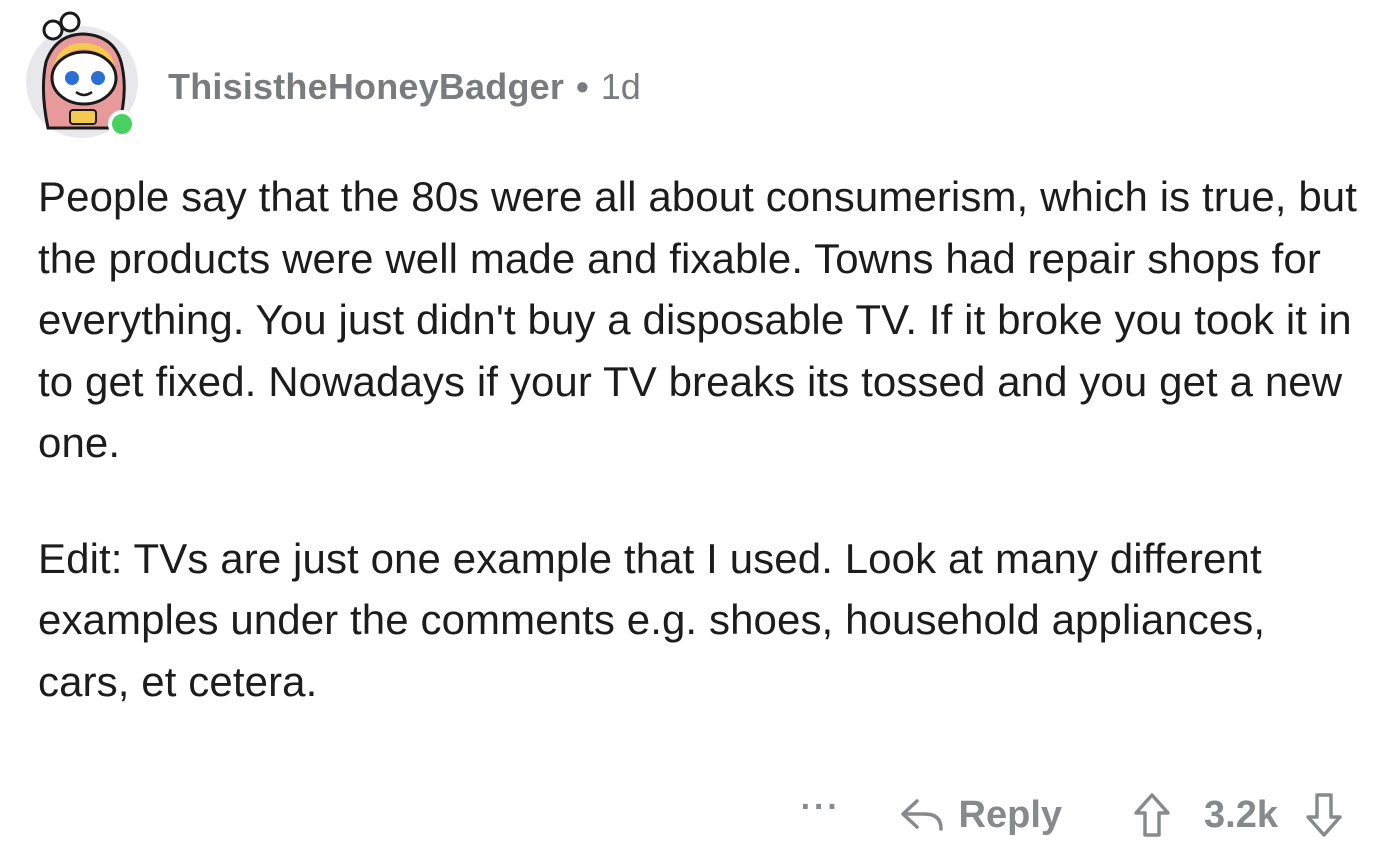 Image resolution: width=1400 pixels, height=868 pixels. Describe the element at coordinates (1010, 814) in the screenshot. I see `reply-label: Reply` at that location.